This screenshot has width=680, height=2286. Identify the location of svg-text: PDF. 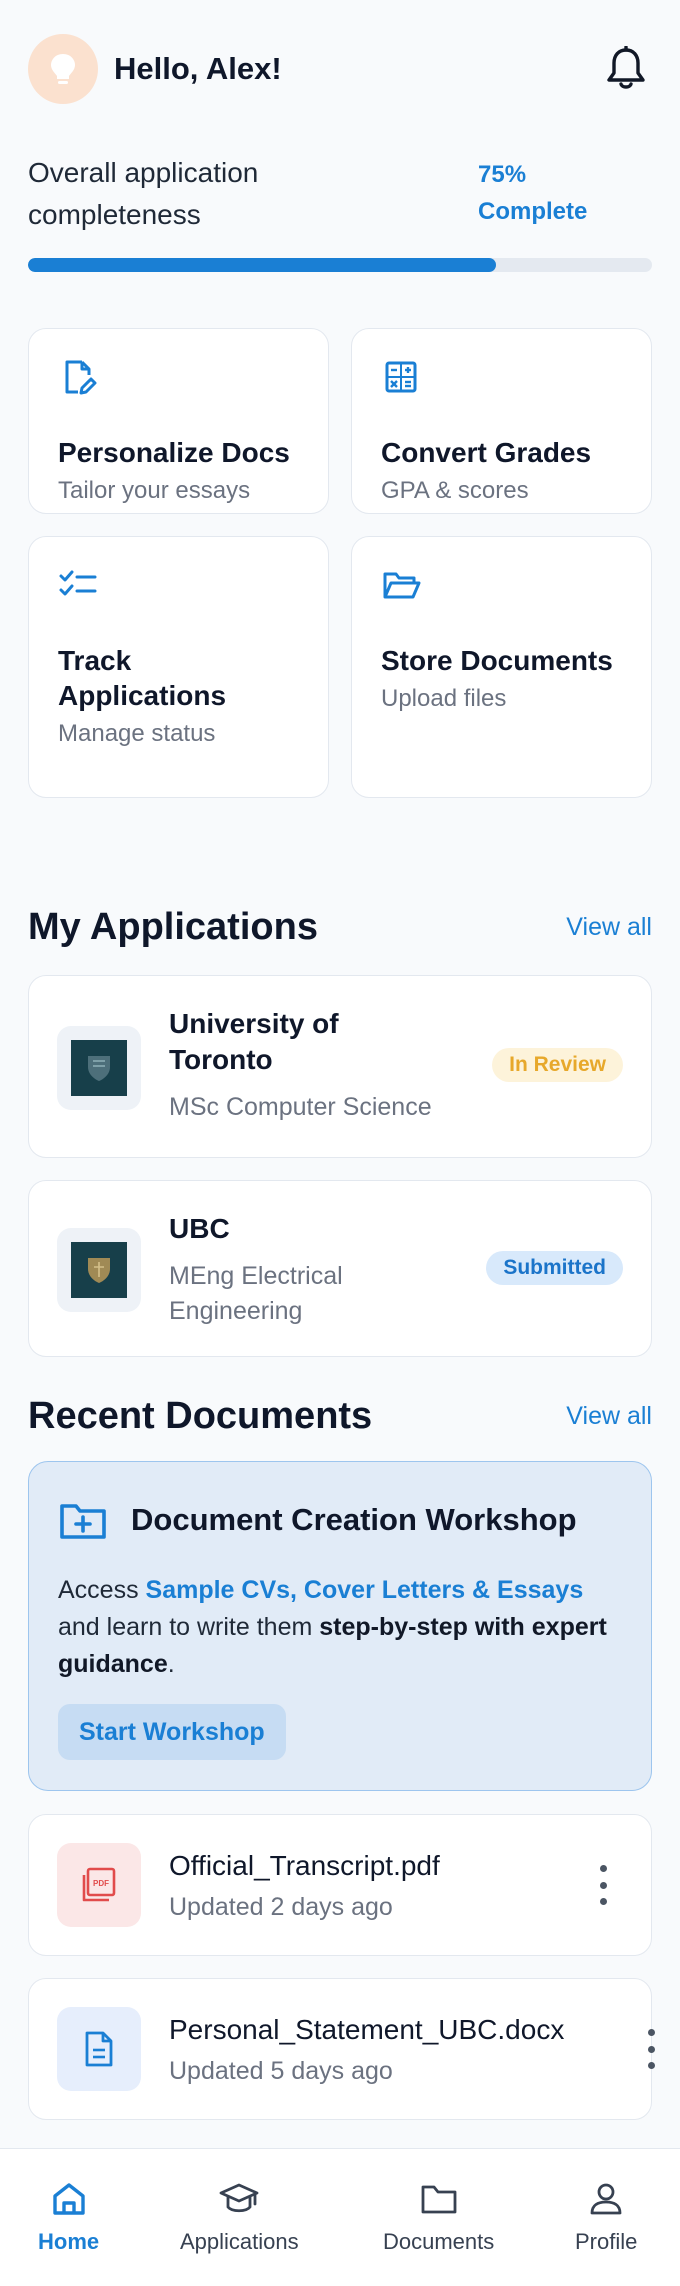
(101, 1883).